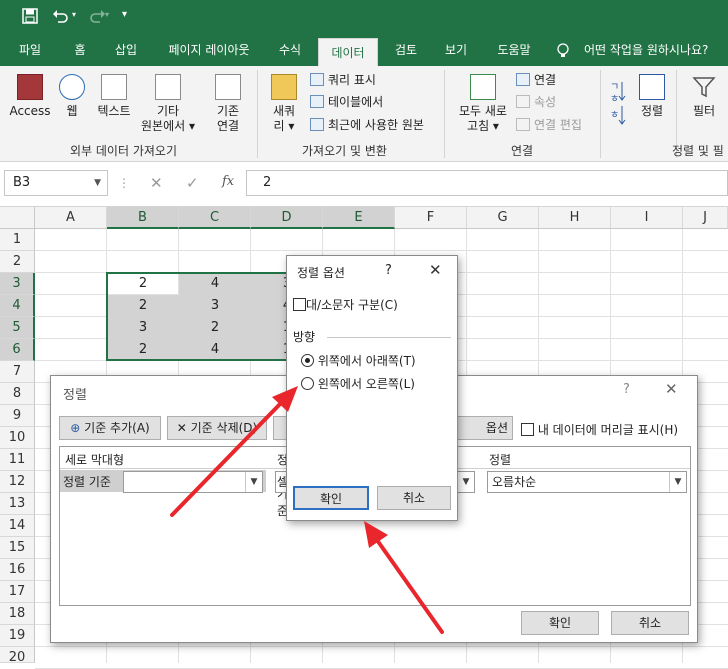 The height and width of the screenshot is (669, 728). Describe the element at coordinates (404, 577) in the screenshot. I see `arrow-to-ok-button` at that location.